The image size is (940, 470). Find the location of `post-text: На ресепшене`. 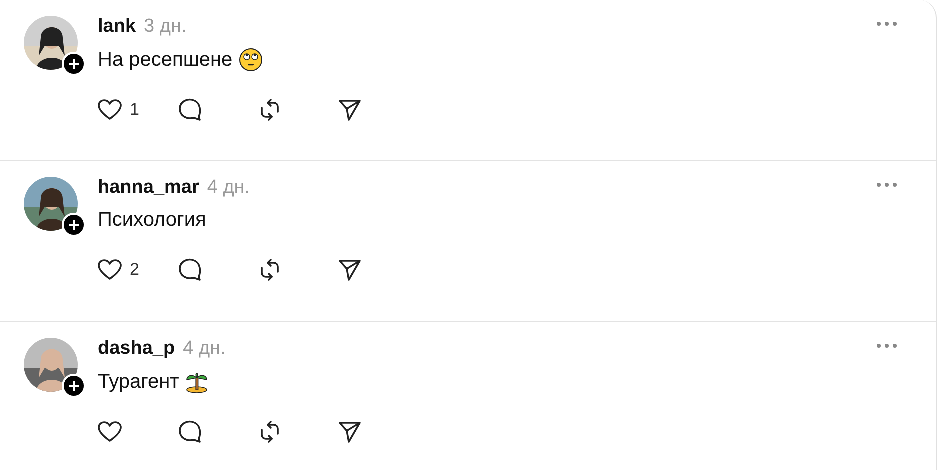

post-text: На ресепшене is located at coordinates (165, 60).